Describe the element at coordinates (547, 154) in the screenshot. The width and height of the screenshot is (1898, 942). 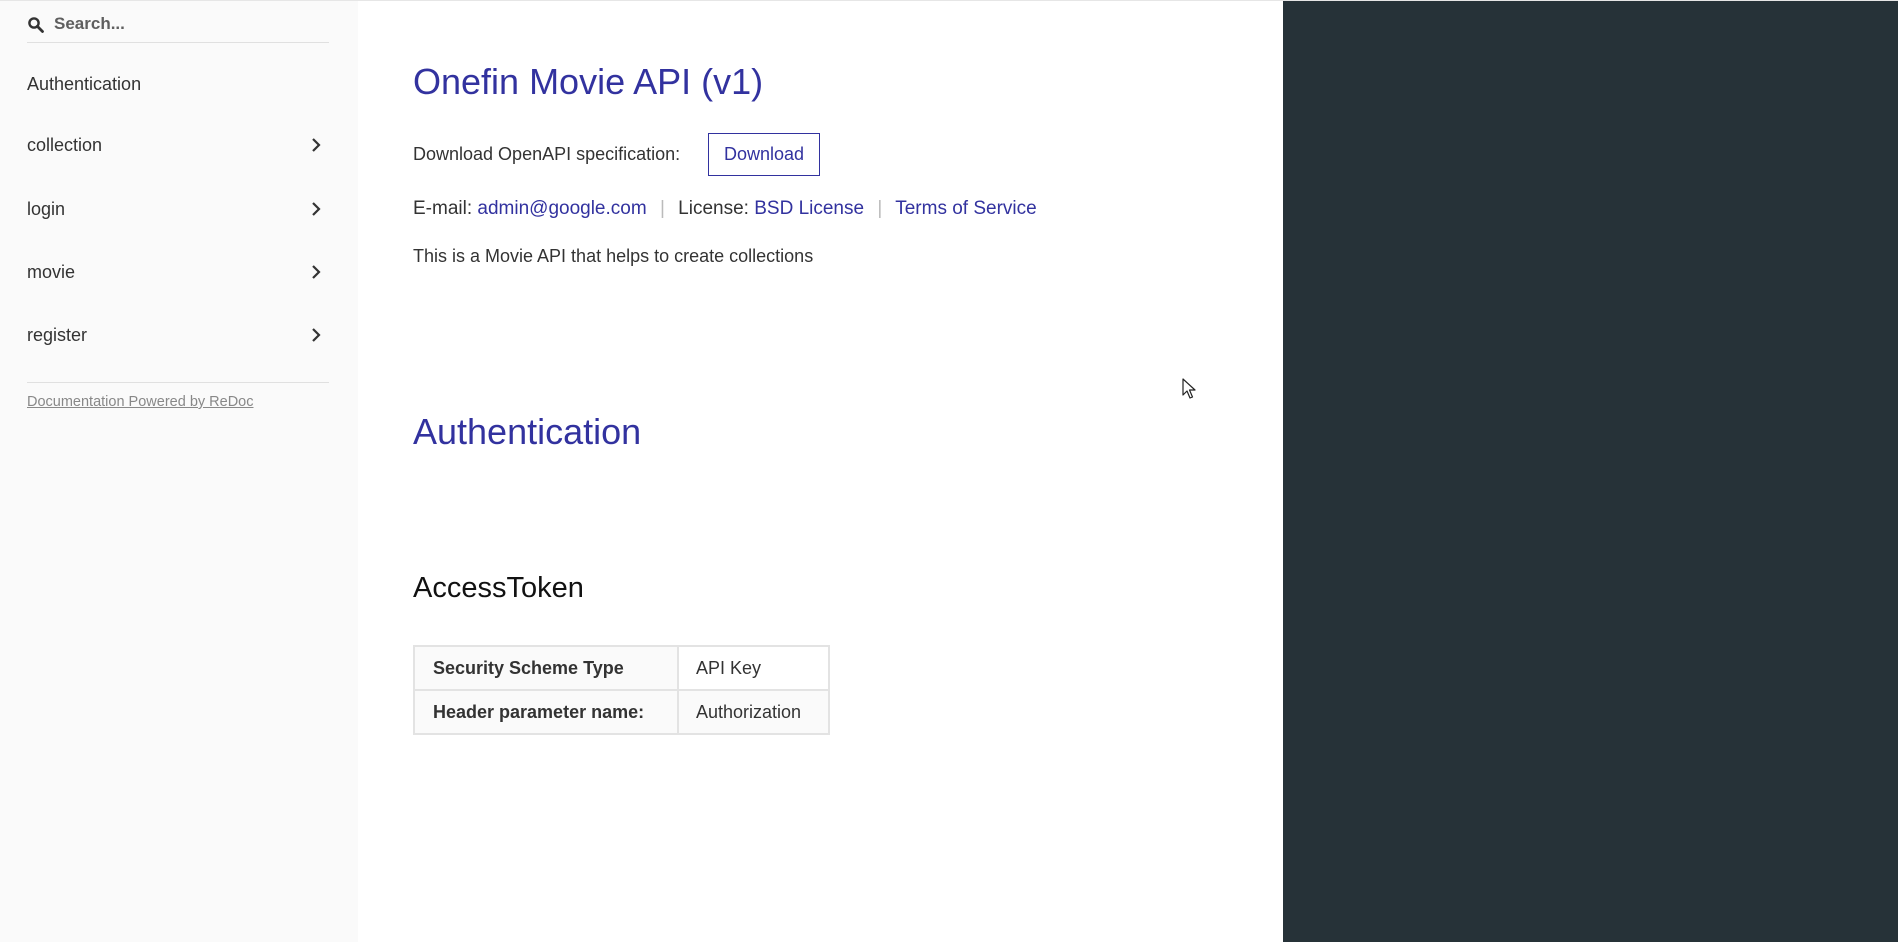
I see `download-label: Download OpenAPI specification:` at that location.